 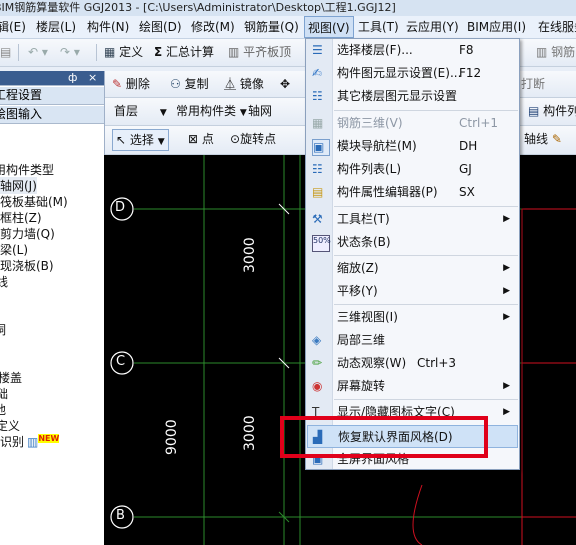 I want to click on undo-icon: ↶ ▾, so click(x=38, y=52).